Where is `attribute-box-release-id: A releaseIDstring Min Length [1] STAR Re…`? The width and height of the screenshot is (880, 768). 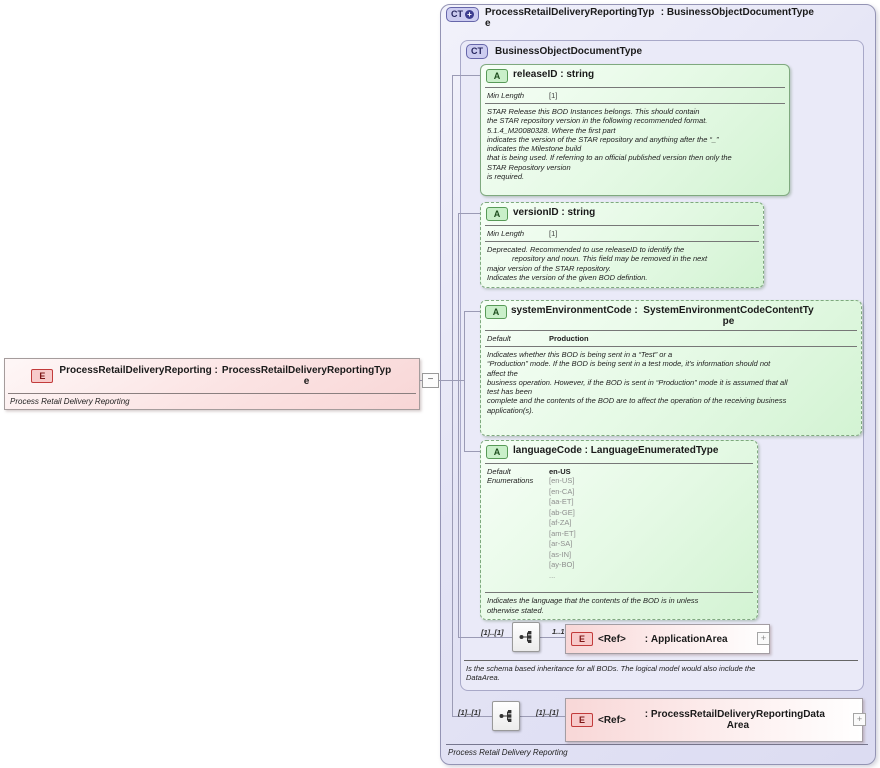 attribute-box-release-id: A releaseIDstring Min Length [1] STAR Re… is located at coordinates (635, 130).